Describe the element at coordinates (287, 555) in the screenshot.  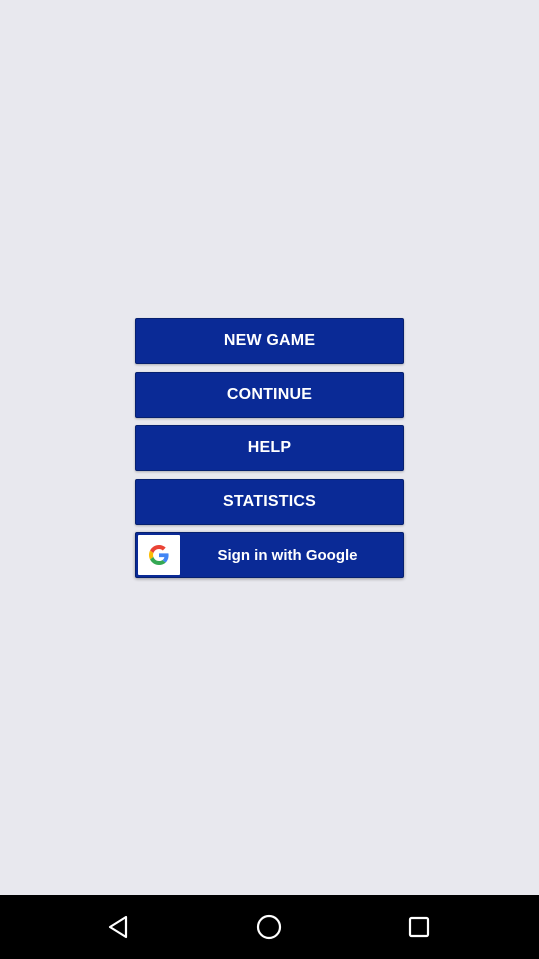
I see `google-signin-label: Sign in with Google` at that location.